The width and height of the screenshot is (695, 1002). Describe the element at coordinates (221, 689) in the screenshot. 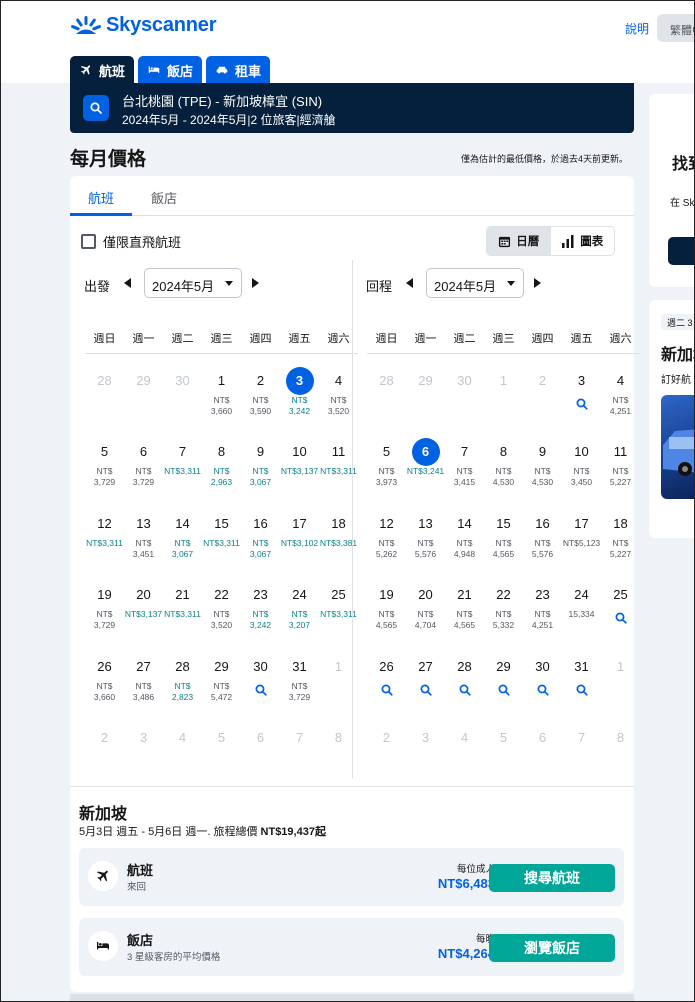

I see `calendar-day: 29 NT$ 5,472` at that location.